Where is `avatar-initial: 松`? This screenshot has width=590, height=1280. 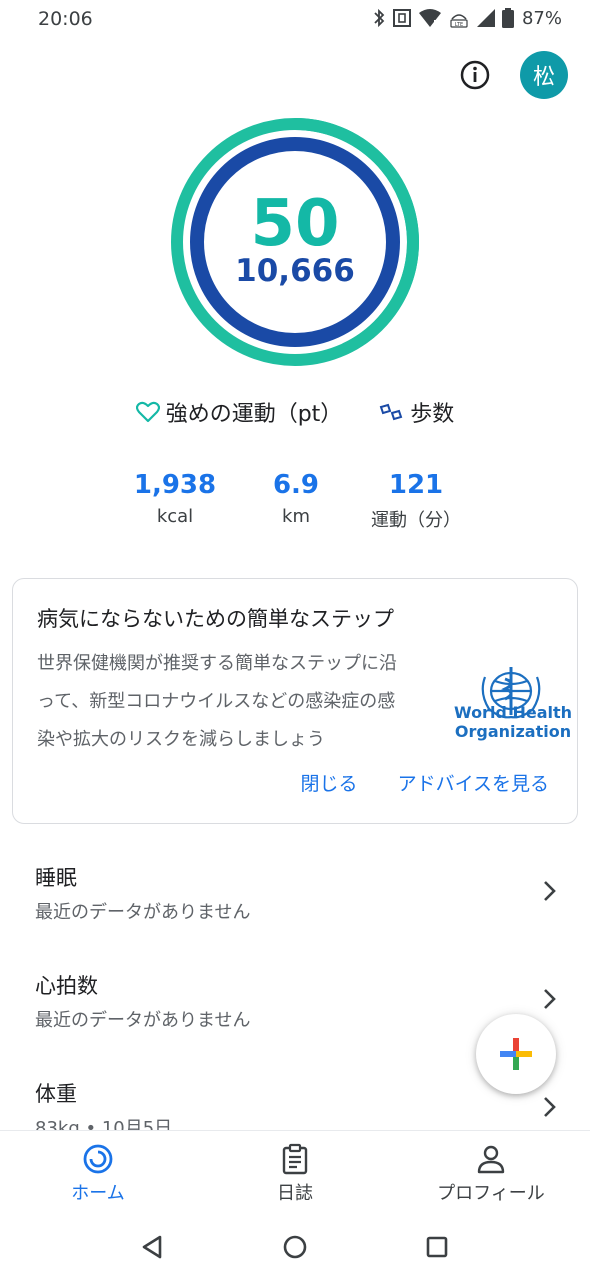
avatar-initial: 松 is located at coordinates (543, 77).